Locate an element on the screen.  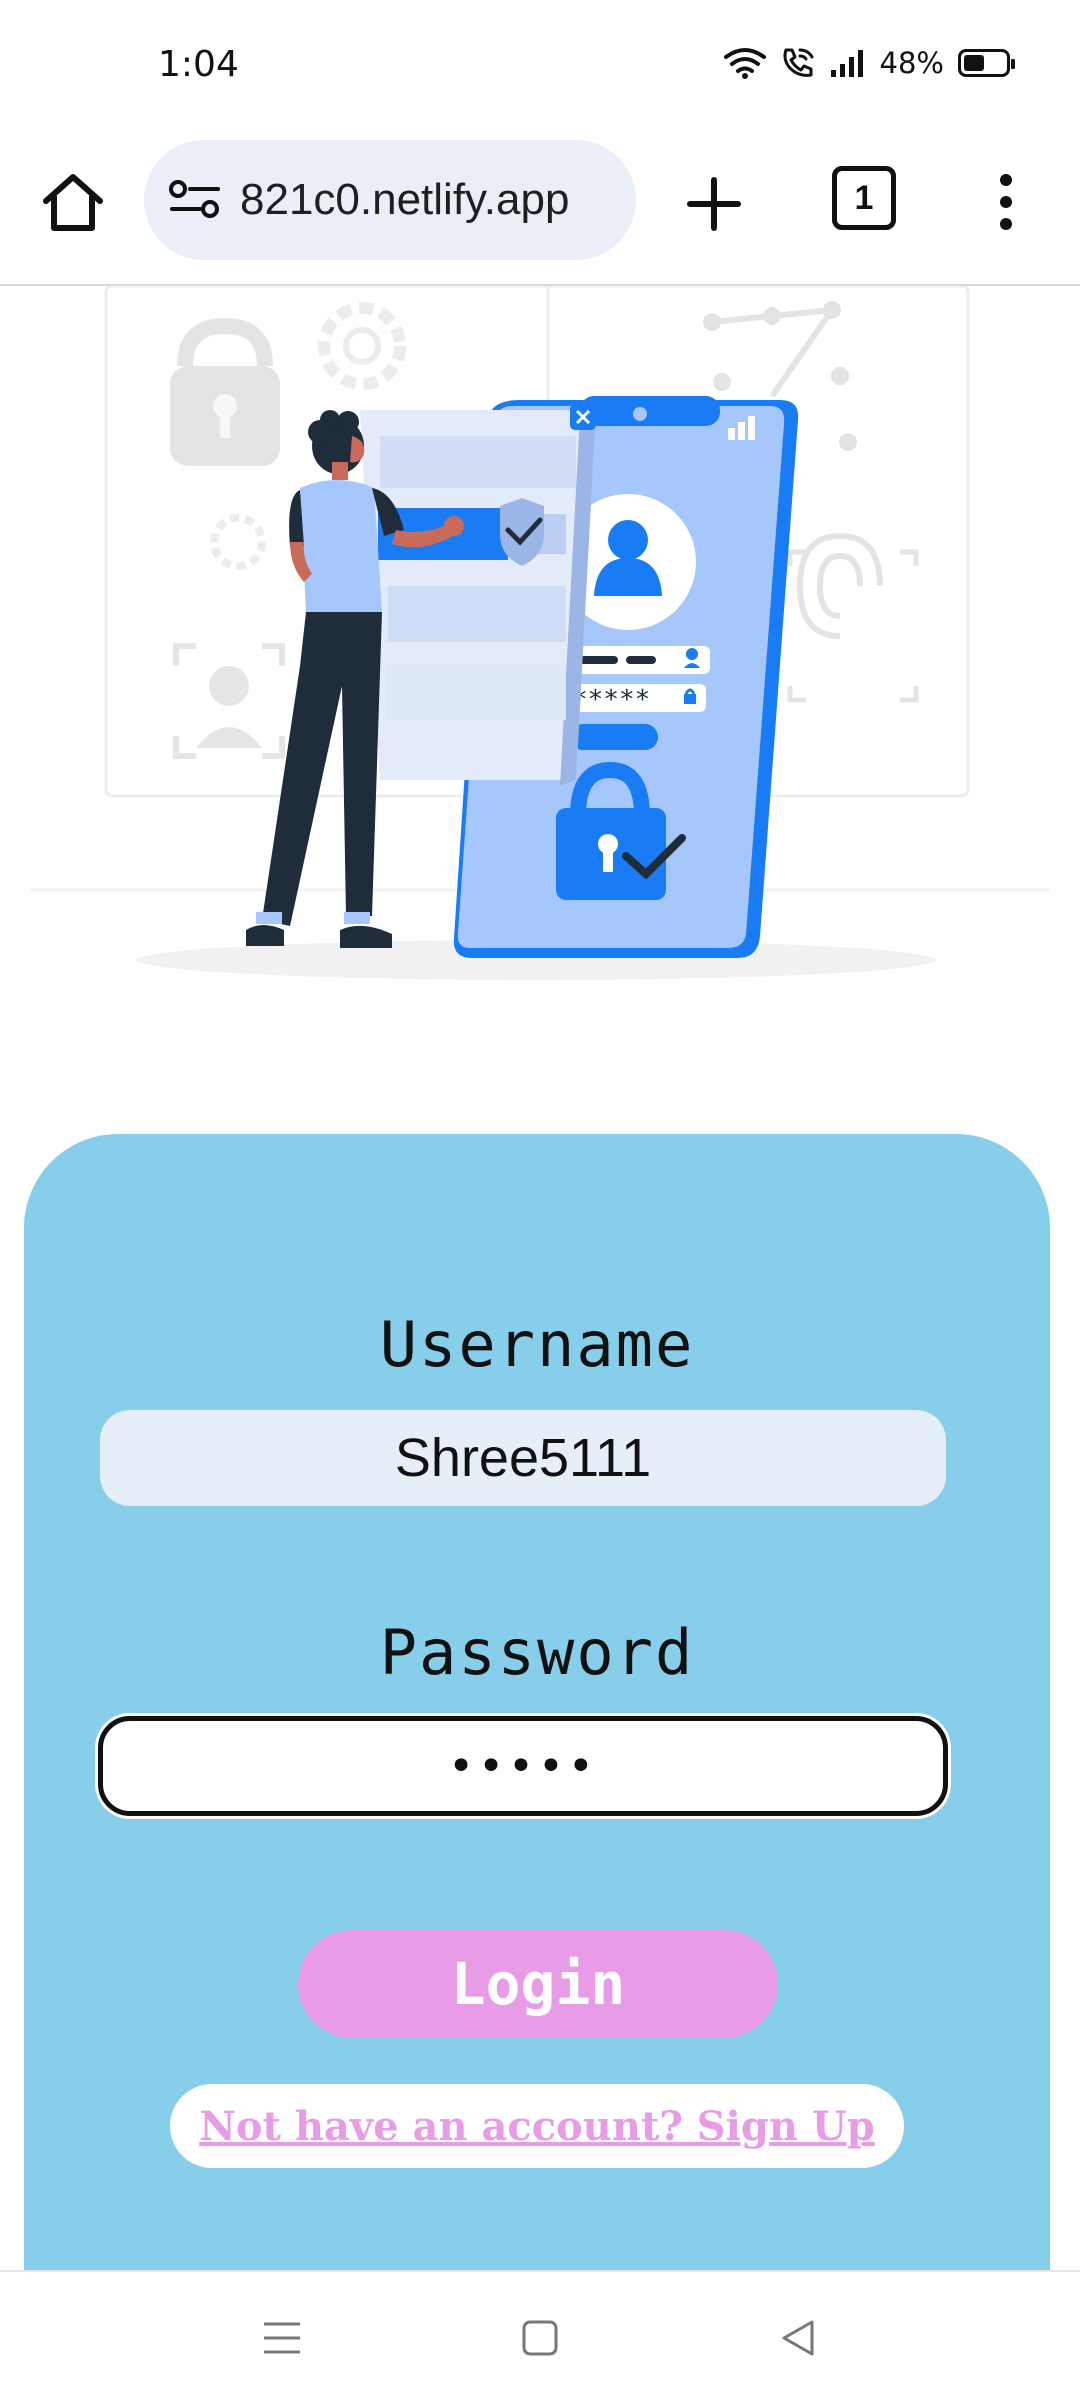
status-icons: 48% is located at coordinates (869, 63).